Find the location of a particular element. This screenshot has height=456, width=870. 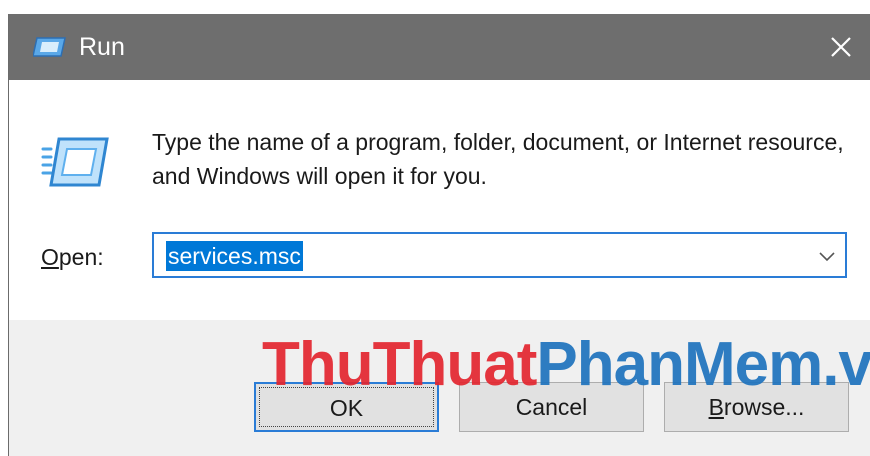

title-bar: Run is located at coordinates (439, 47).